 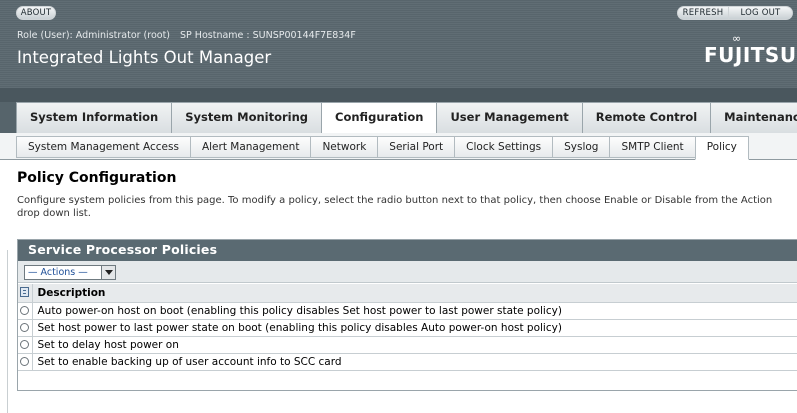 I want to click on infinity-icon: ∞, so click(x=737, y=38).